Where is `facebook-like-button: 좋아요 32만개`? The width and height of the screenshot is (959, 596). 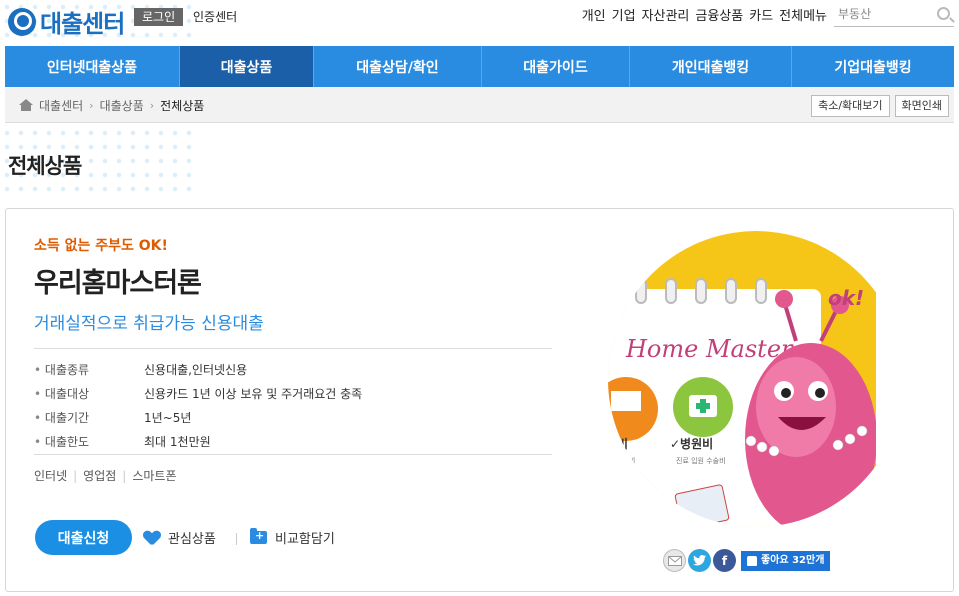
facebook-like-button: 좋아요 32만개 is located at coordinates (786, 560).